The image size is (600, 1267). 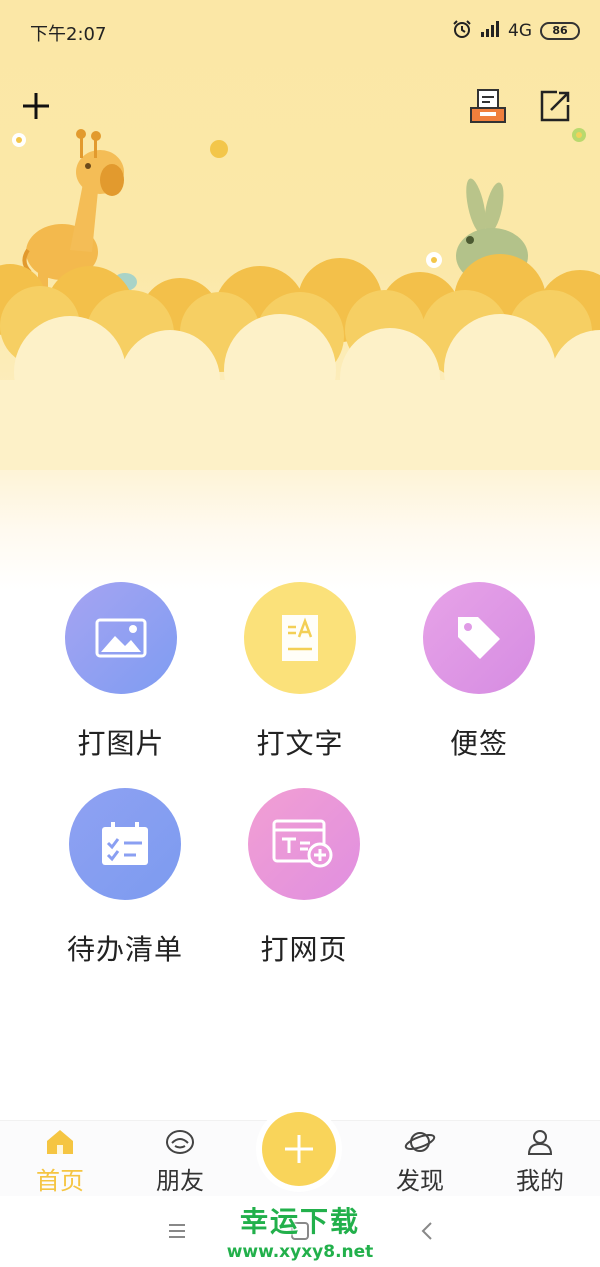 I want to click on network-type: 4G, so click(x=520, y=31).